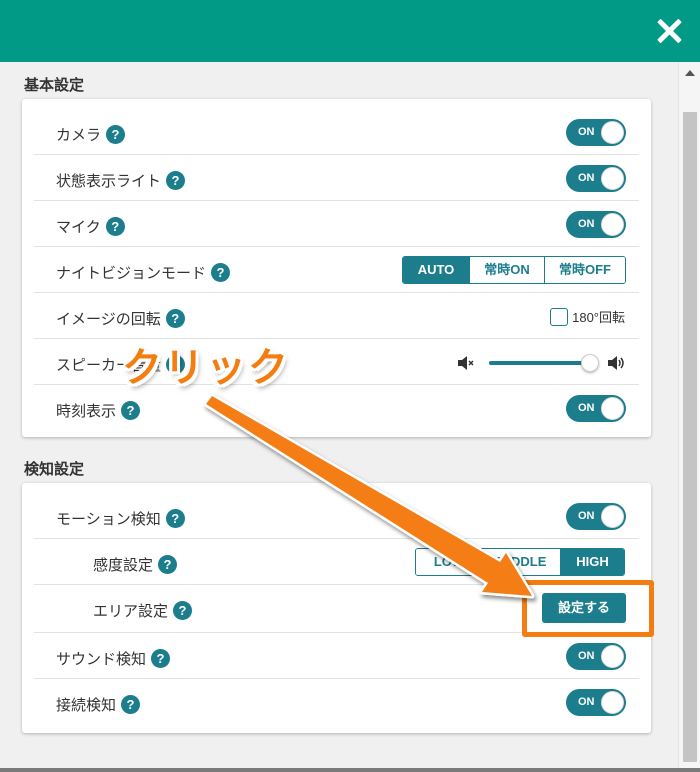  I want to click on annotation-highlight-box, so click(588, 608).